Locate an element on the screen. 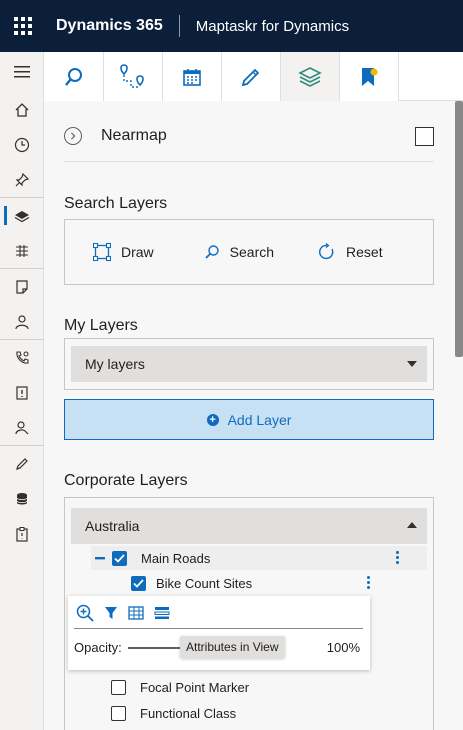  nav-network is located at coordinates (22, 250).